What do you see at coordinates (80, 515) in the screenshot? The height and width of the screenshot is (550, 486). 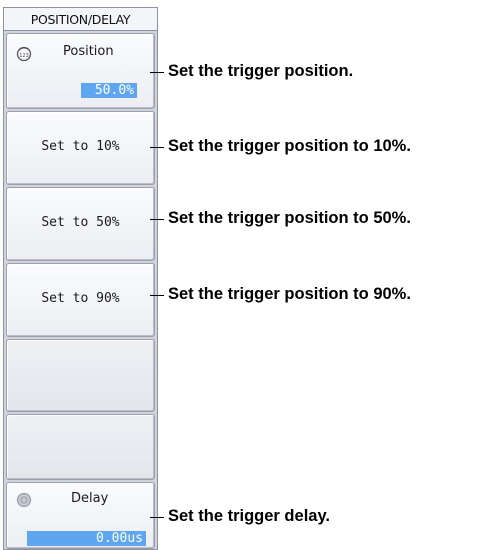 I see `delay-softkey: Delay 0.00us` at bounding box center [80, 515].